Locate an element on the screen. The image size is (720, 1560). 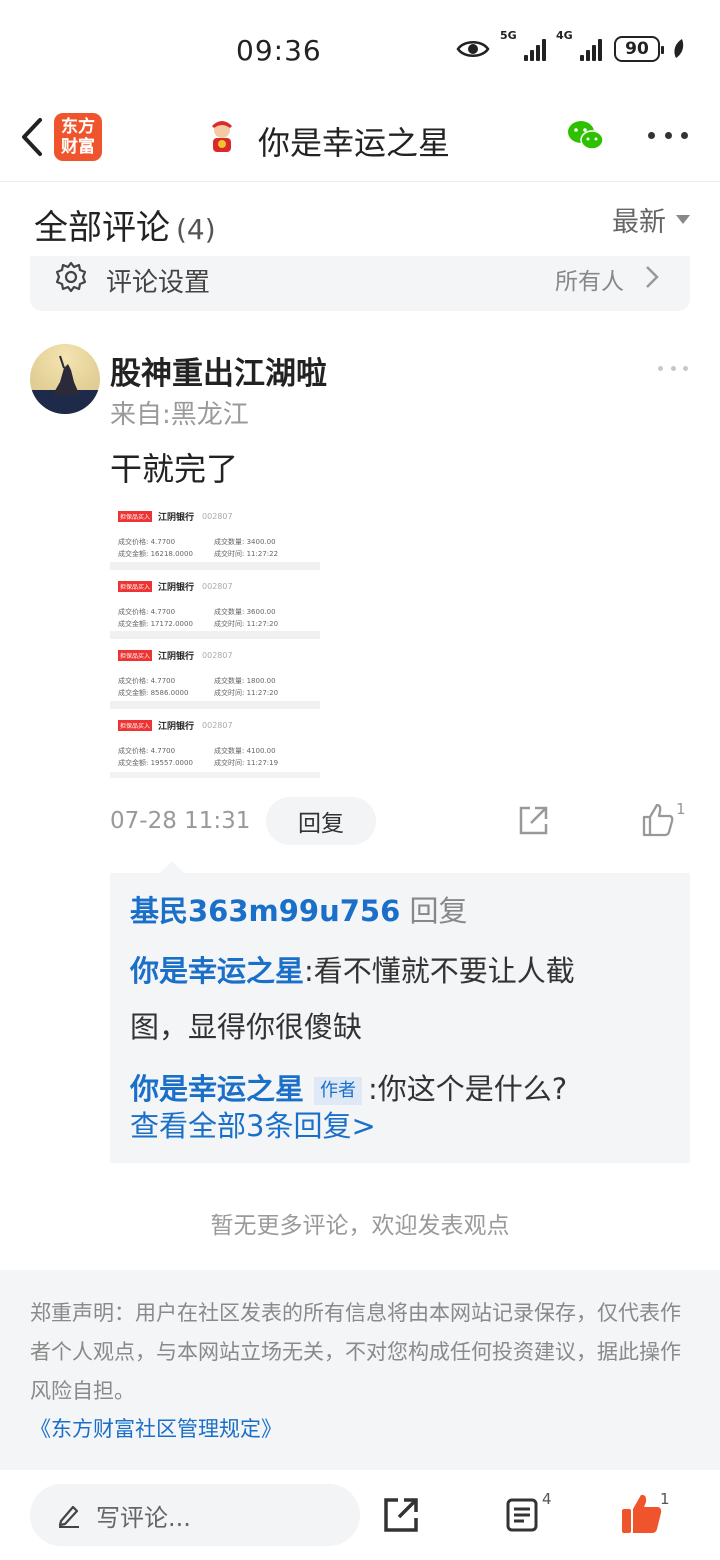
battery-icon: 90 is located at coordinates (639, 49).